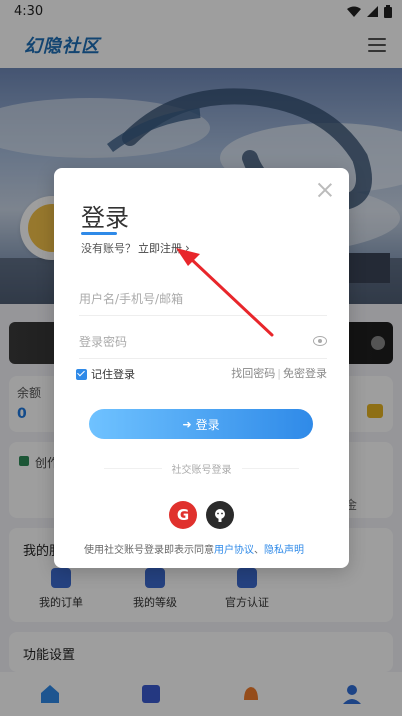 The height and width of the screenshot is (716, 402). What do you see at coordinates (187, 248) in the screenshot?
I see `chevron-right-icon: ›` at bounding box center [187, 248].